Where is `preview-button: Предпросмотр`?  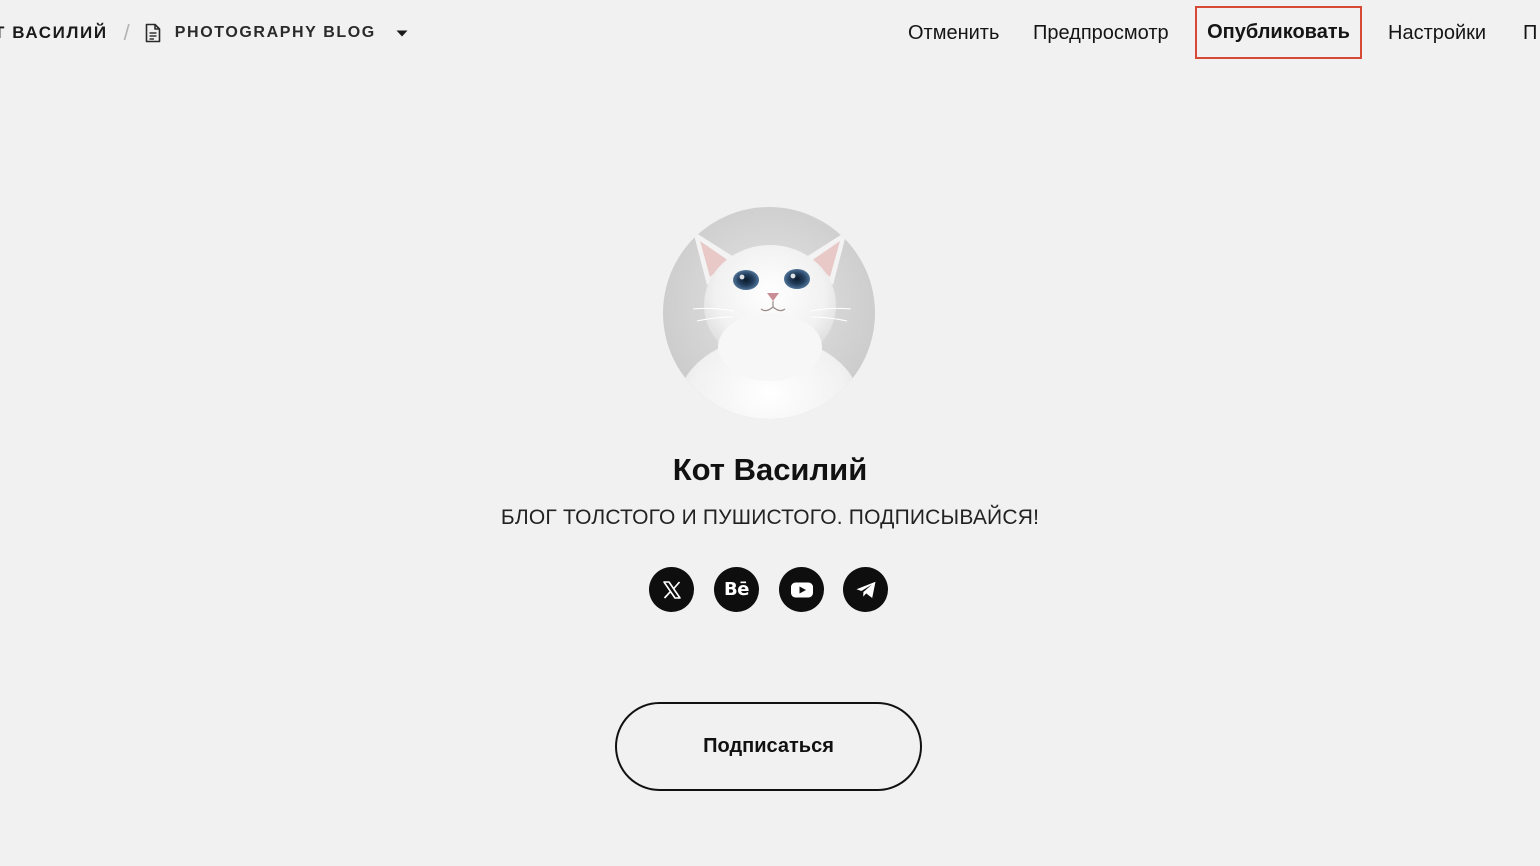 preview-button: Предпросмотр is located at coordinates (1101, 33).